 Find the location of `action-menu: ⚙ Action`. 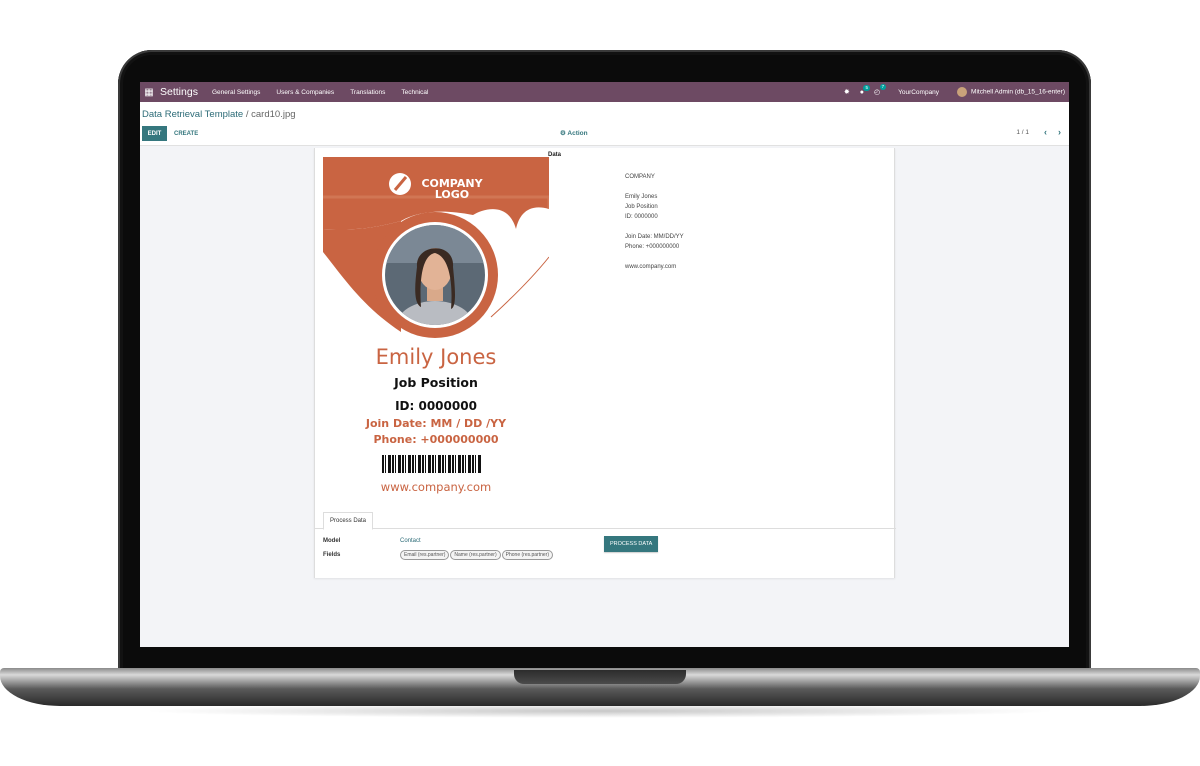

action-menu: ⚙ Action is located at coordinates (574, 133).